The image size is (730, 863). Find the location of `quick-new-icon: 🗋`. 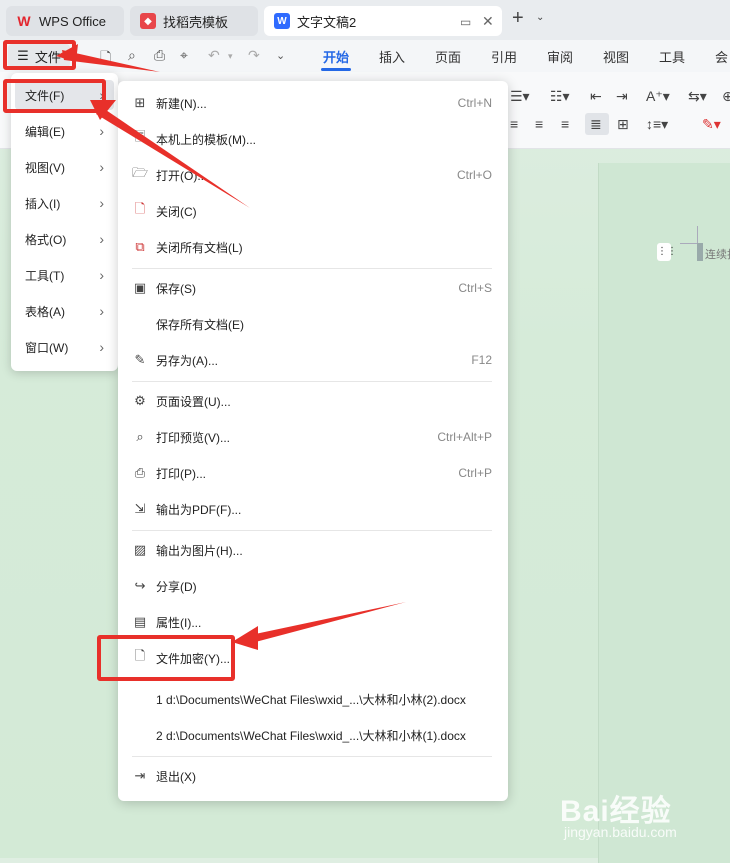

quick-new-icon: 🗋 is located at coordinates (105, 59).